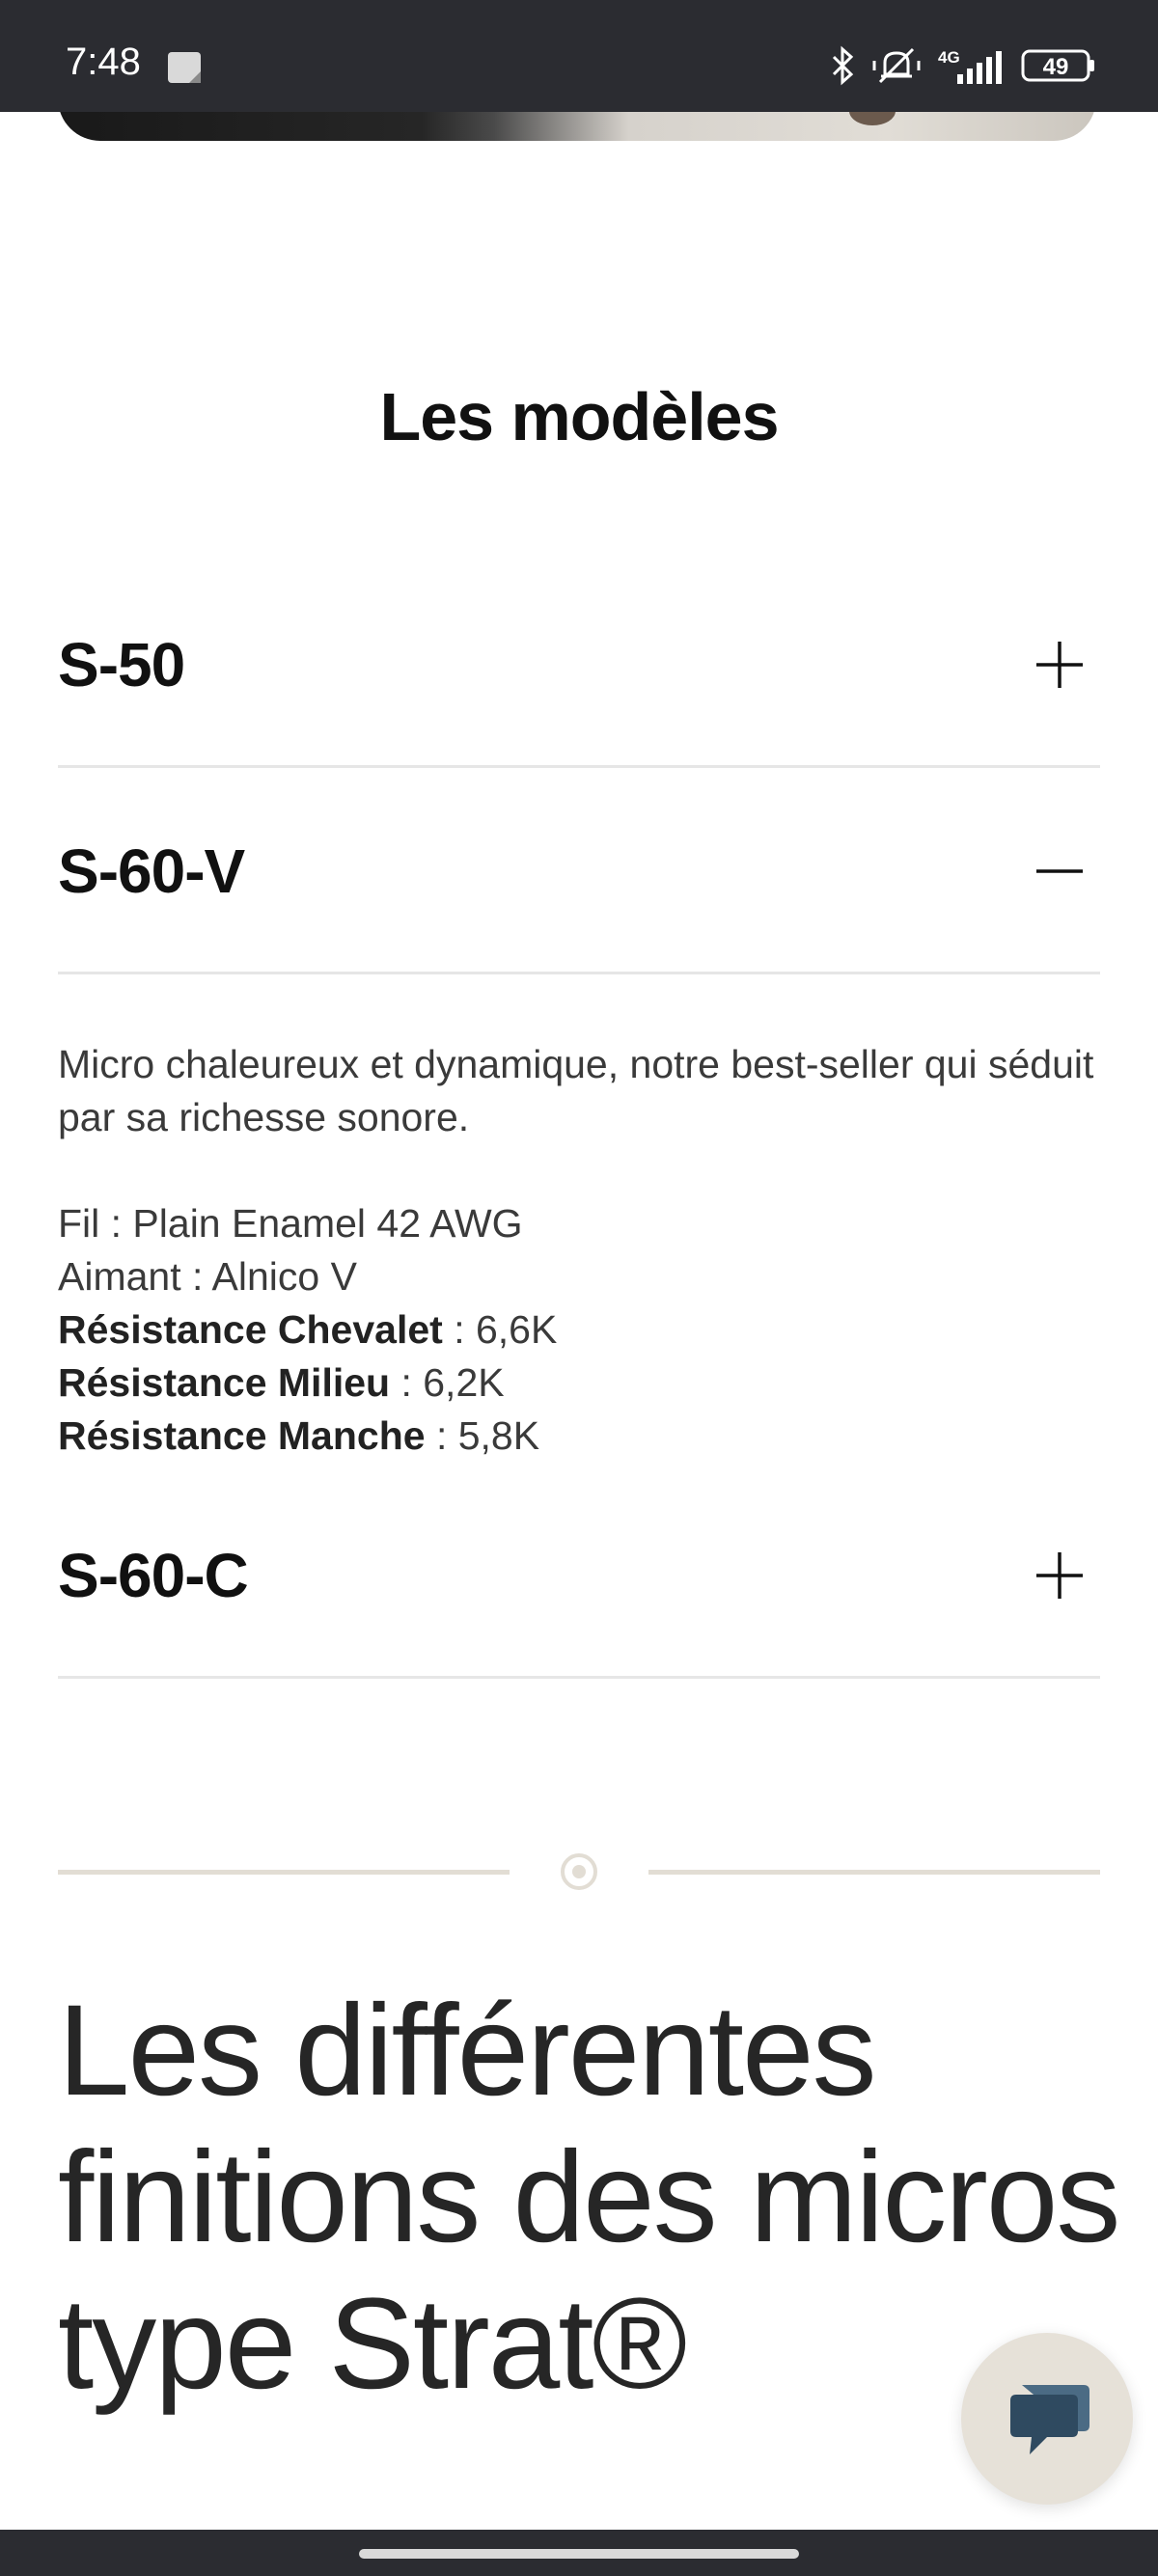 The height and width of the screenshot is (2576, 1158). I want to click on spec-resistance-bridge: Résistance Chevalet : 6,6K, so click(579, 1330).